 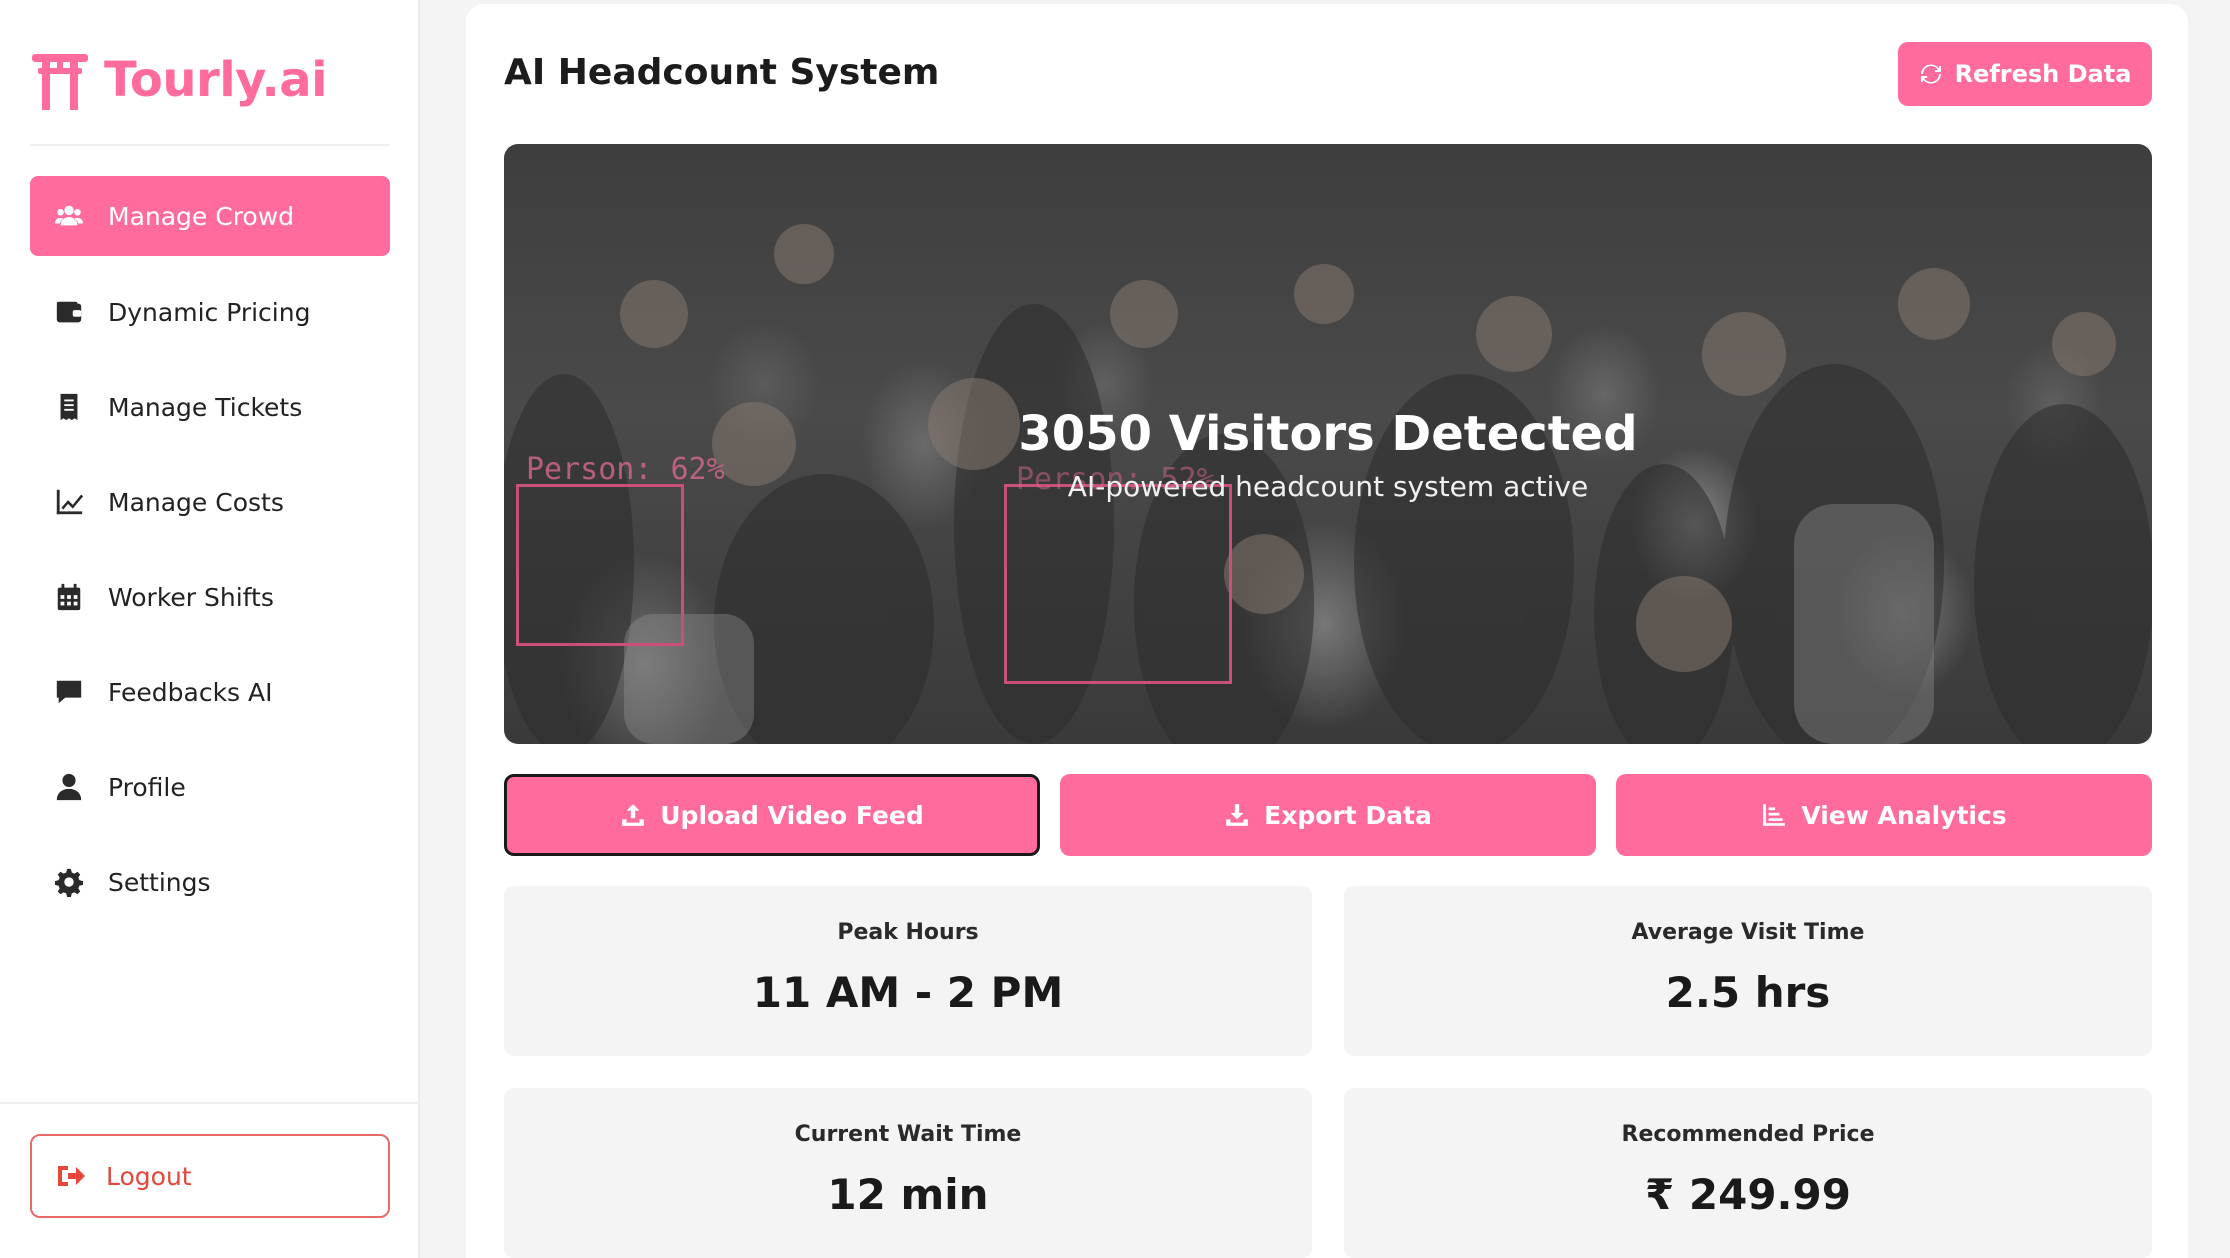 What do you see at coordinates (1930, 74) in the screenshot?
I see `refresh-icon` at bounding box center [1930, 74].